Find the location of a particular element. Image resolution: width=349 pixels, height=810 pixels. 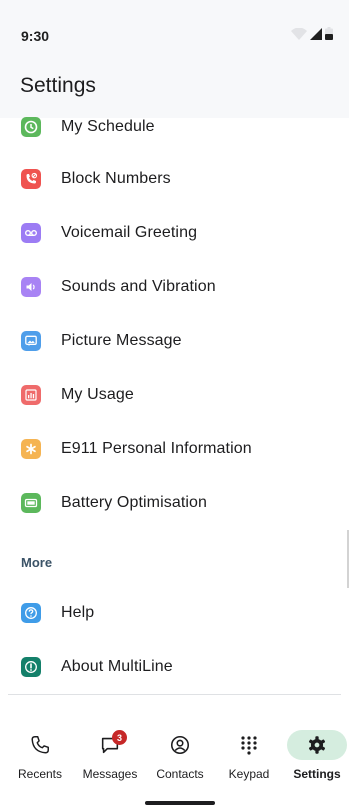

about-icon is located at coordinates (31, 667).